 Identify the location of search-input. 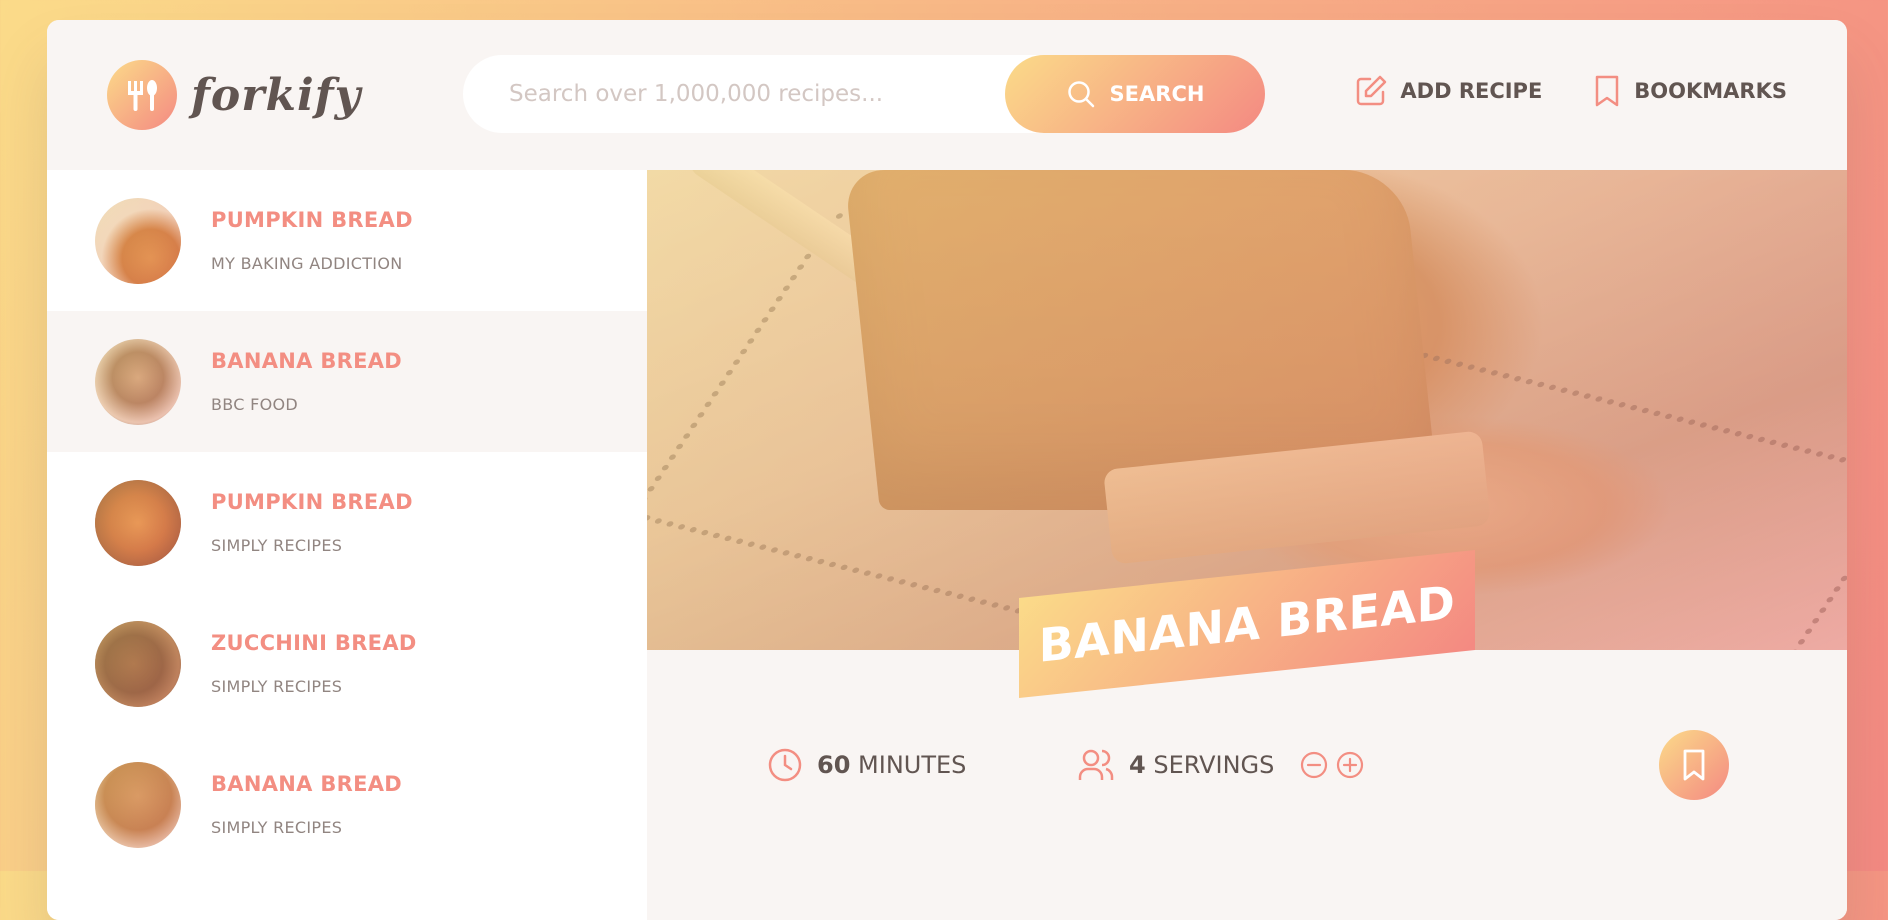
(729, 94).